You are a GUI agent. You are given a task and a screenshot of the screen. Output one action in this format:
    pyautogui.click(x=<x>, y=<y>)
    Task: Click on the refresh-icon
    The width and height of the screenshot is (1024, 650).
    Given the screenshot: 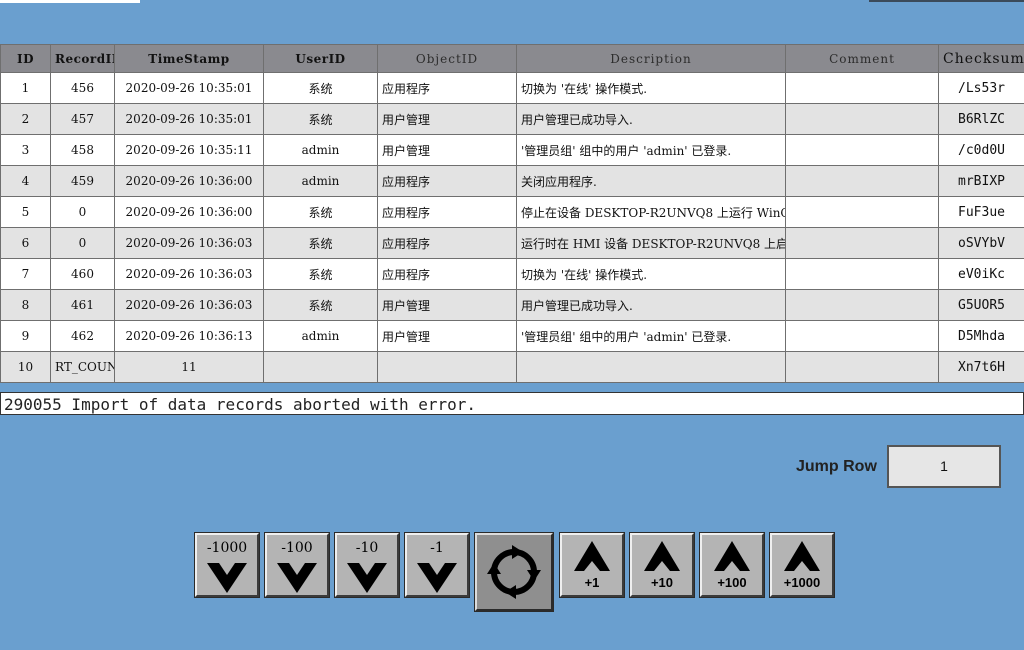 What is the action you would take?
    pyautogui.click(x=514, y=572)
    